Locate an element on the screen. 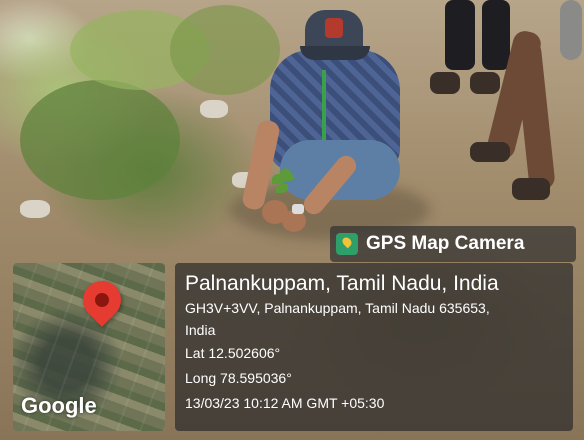 The height and width of the screenshot is (440, 584). gps-map-camera-badge: GPS Map Camera is located at coordinates (453, 244).